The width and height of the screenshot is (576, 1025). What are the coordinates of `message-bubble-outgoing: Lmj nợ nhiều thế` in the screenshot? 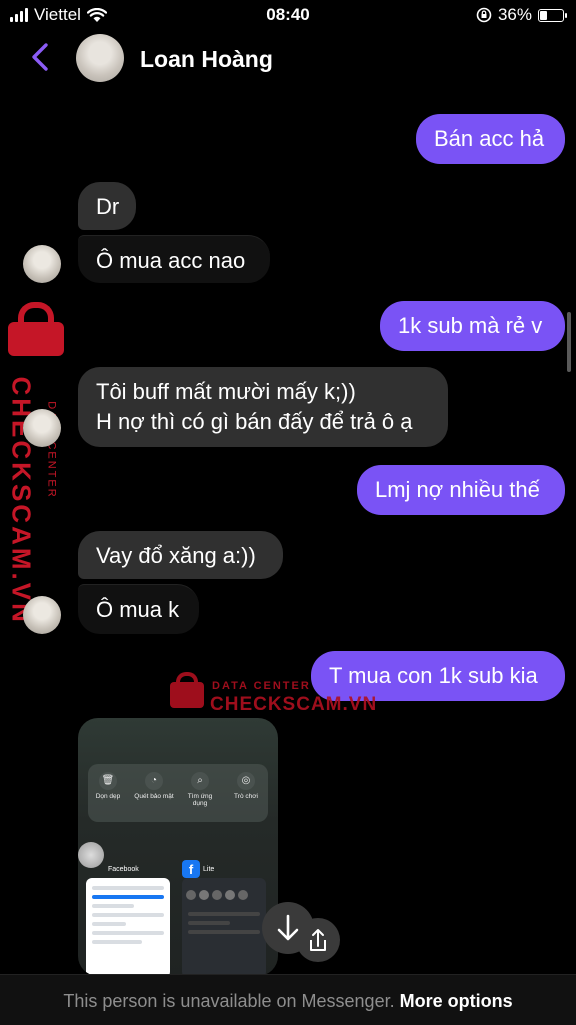 It's located at (461, 490).